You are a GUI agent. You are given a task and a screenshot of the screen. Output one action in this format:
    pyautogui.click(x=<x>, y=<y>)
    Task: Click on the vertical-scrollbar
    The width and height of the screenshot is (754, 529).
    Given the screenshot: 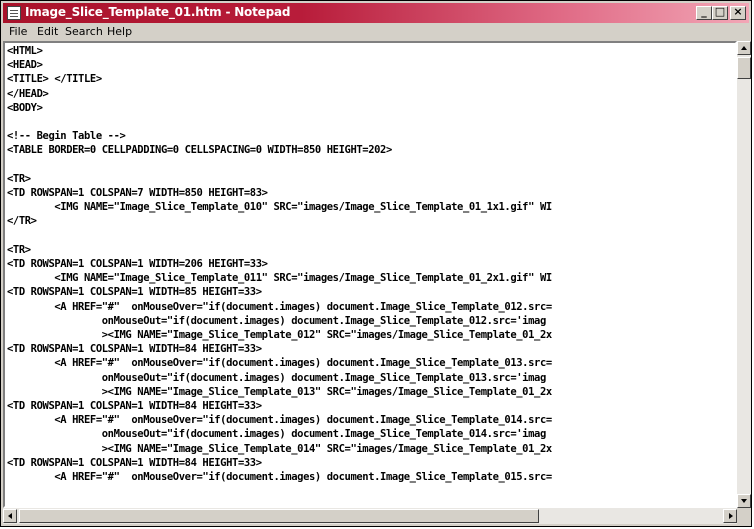 What is the action you would take?
    pyautogui.click(x=744, y=274)
    